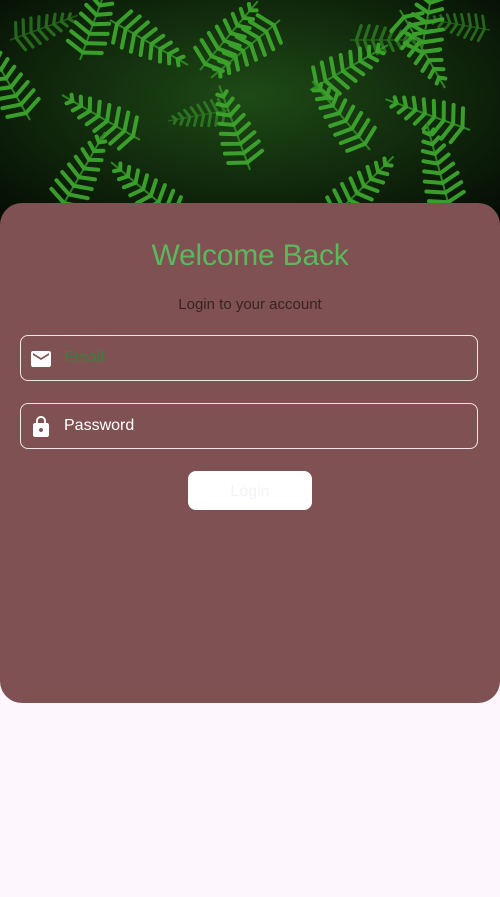  Describe the element at coordinates (41, 427) in the screenshot. I see `lock-icon` at that location.